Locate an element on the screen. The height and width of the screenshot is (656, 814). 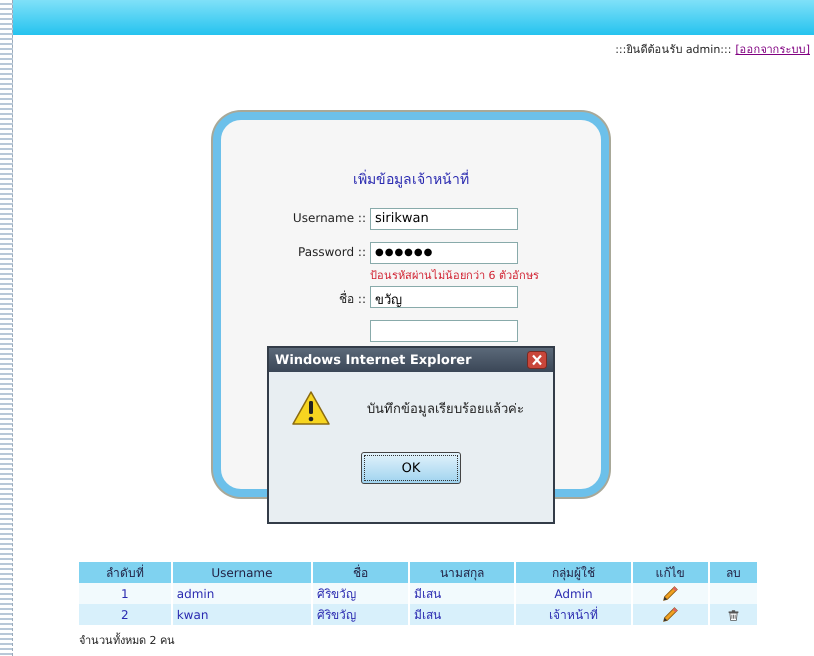
input-field: ●●●●●● is located at coordinates (444, 253).